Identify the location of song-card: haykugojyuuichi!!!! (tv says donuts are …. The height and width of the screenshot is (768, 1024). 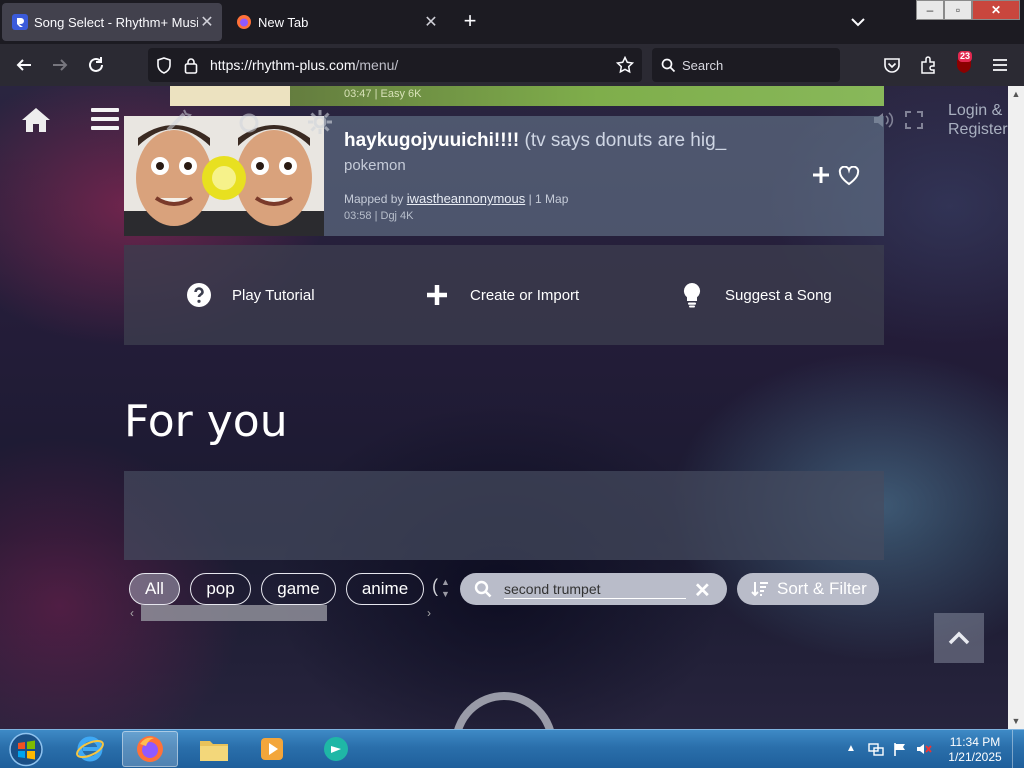
(504, 176).